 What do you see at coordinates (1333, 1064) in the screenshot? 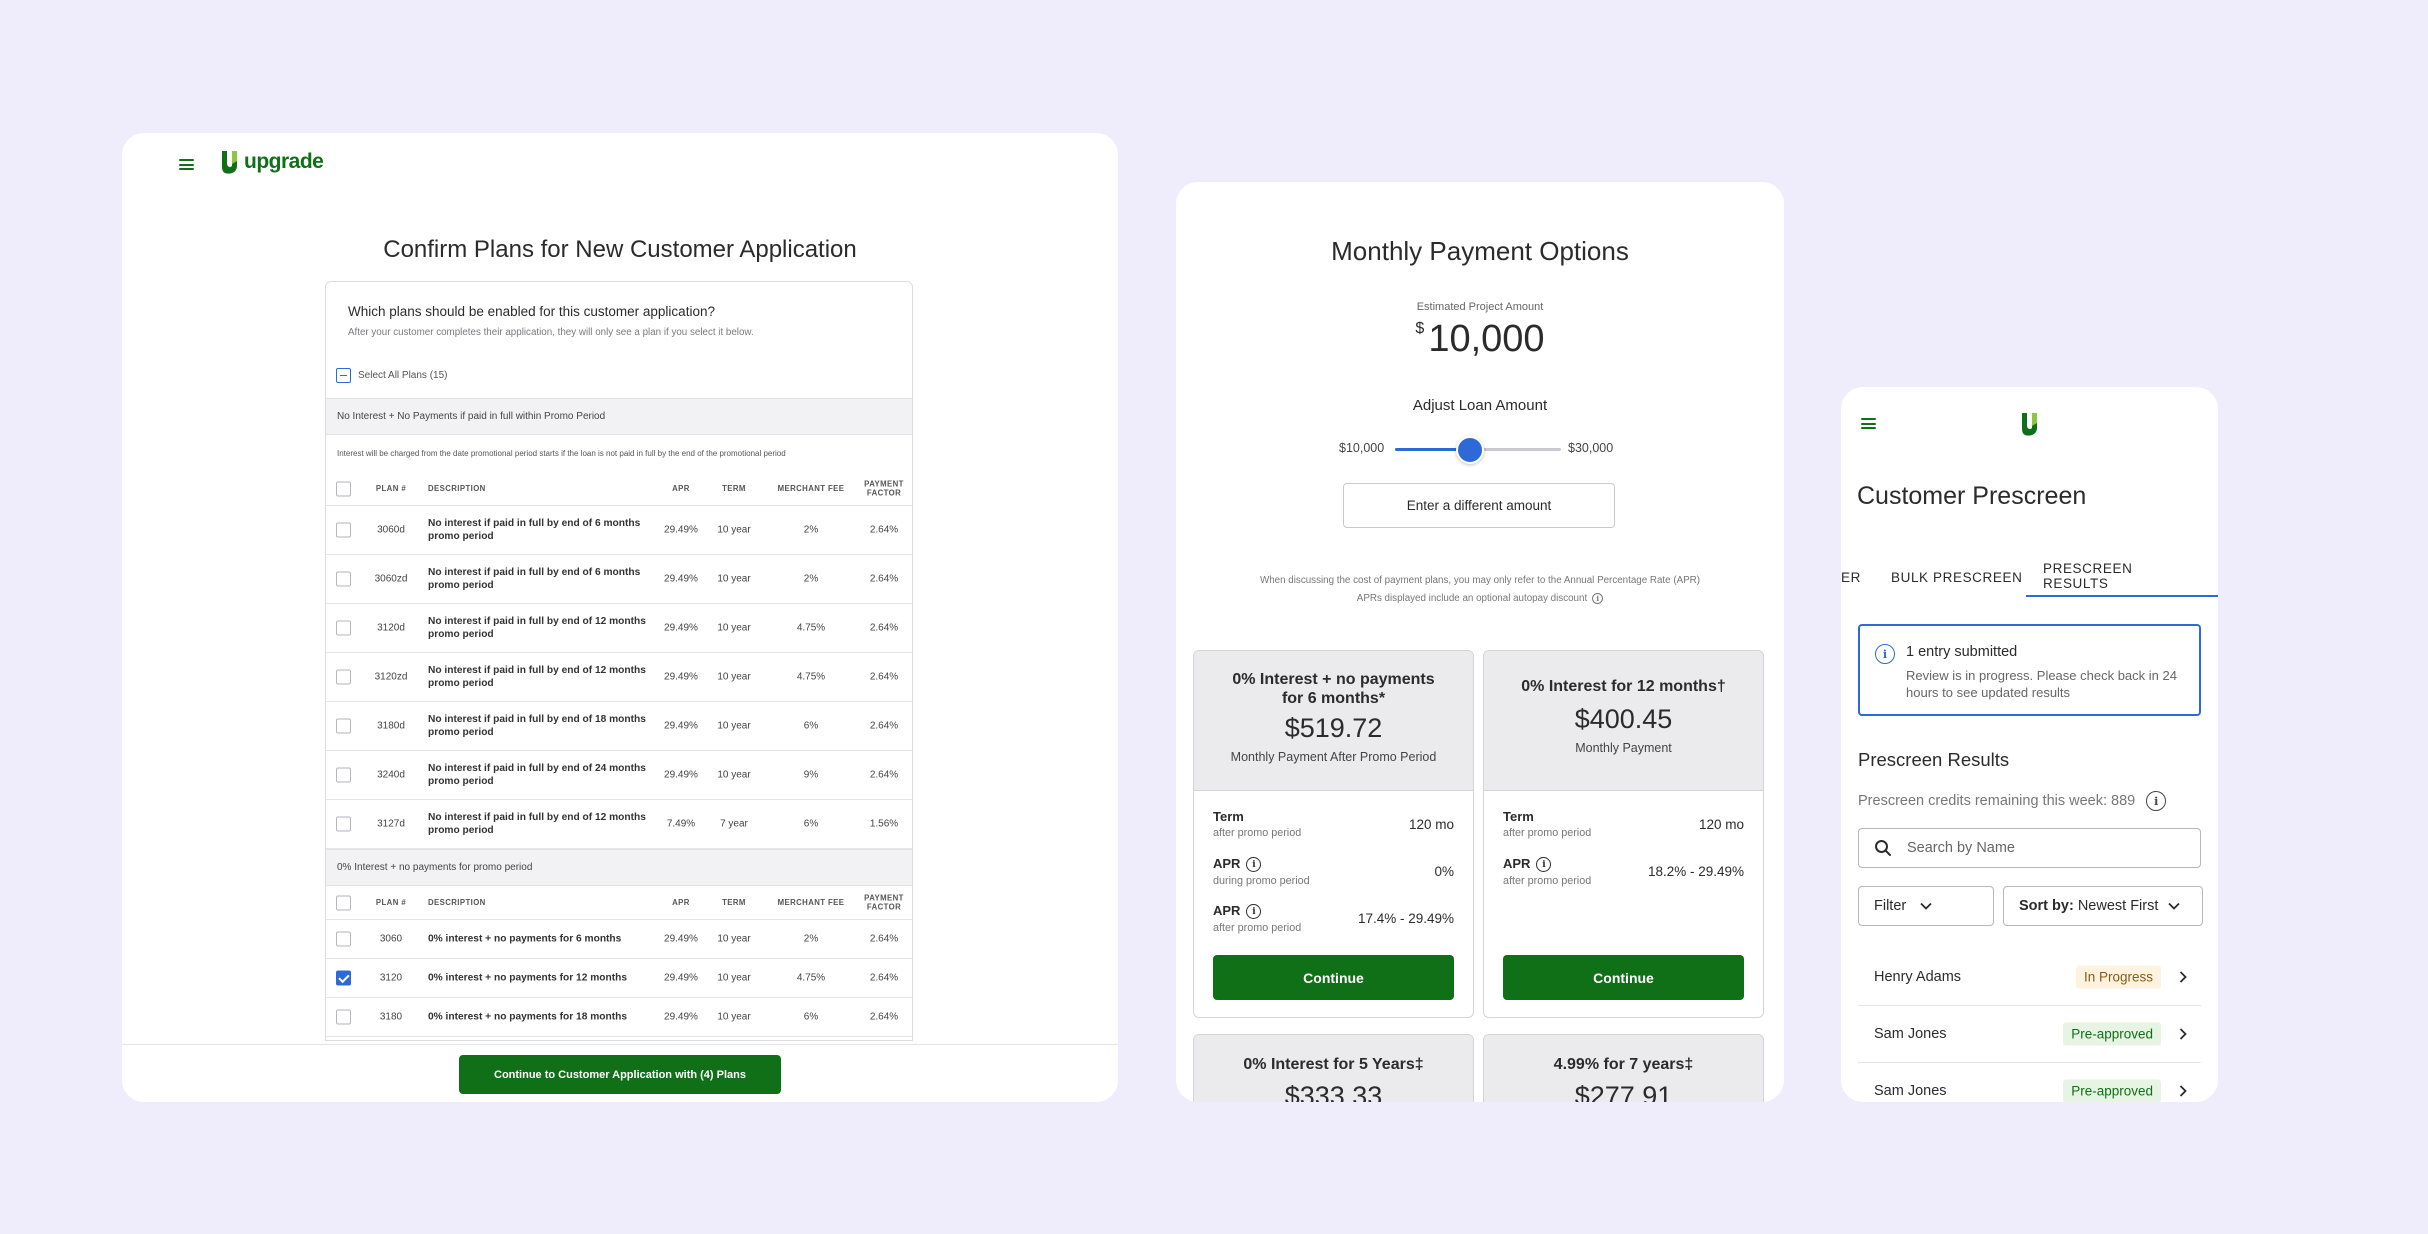
I see `option-heading: 0% Interest for 5 Years‡` at bounding box center [1333, 1064].